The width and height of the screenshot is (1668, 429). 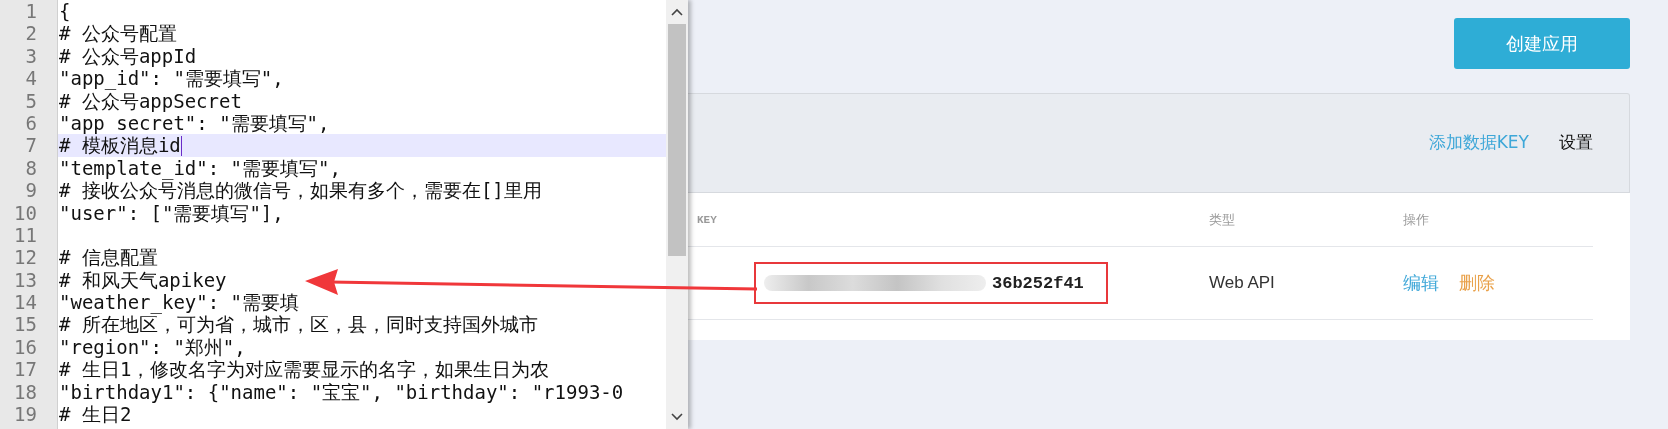 What do you see at coordinates (200, 168) in the screenshot?
I see `code-line: "template_id": "需要填写",` at bounding box center [200, 168].